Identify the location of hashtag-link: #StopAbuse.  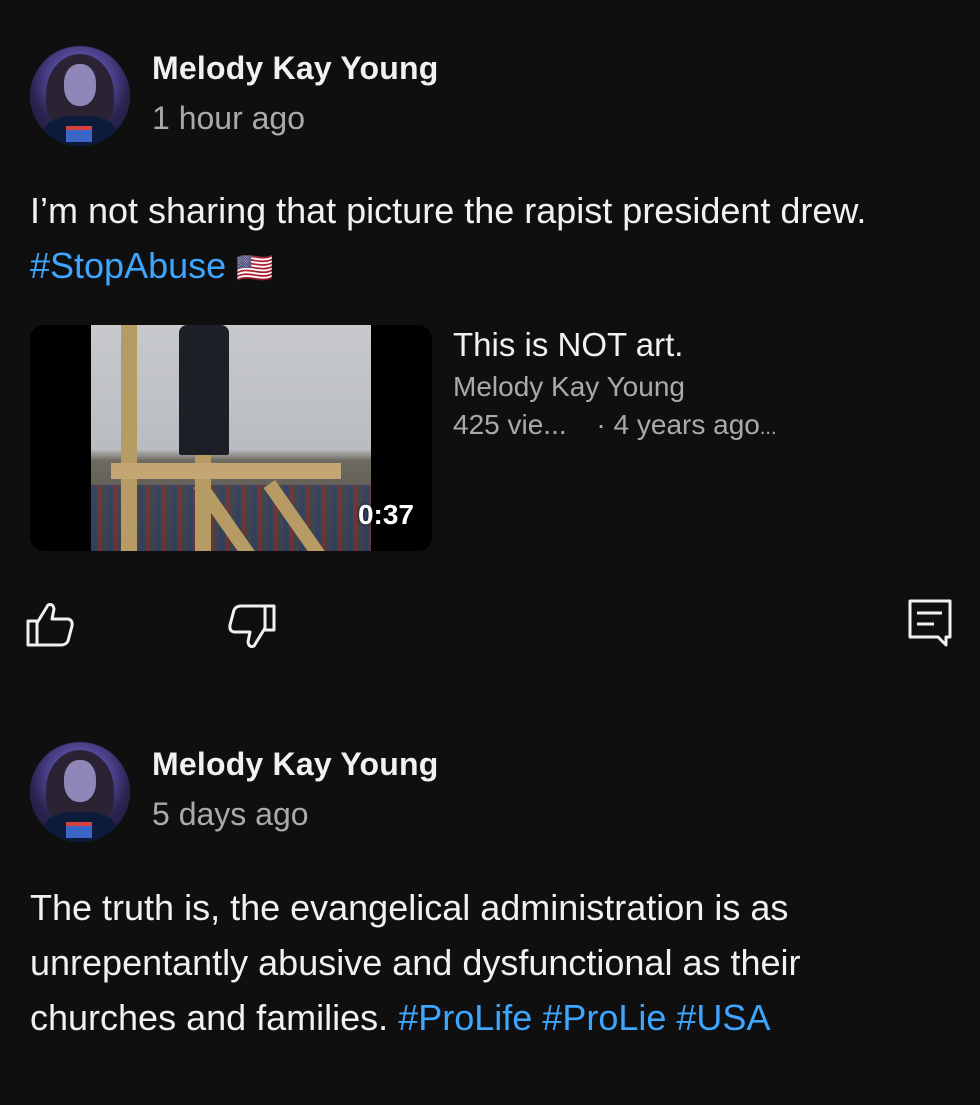
(128, 265).